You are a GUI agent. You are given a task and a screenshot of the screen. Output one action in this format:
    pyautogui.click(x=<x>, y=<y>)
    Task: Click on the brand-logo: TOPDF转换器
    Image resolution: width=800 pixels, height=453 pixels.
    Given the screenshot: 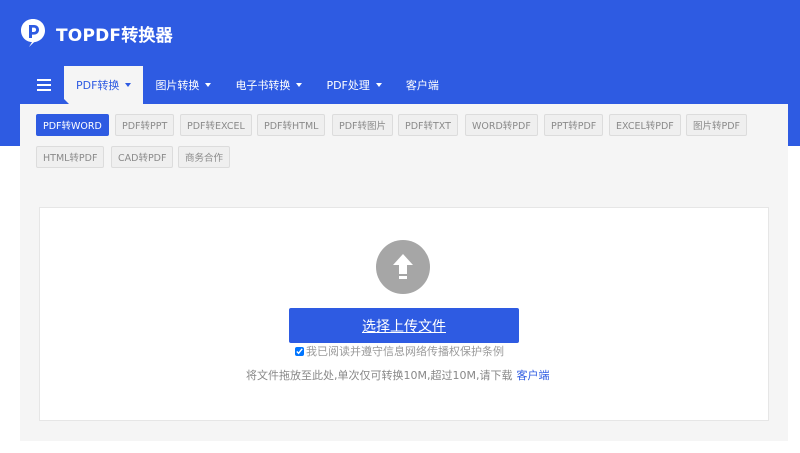 What is the action you would take?
    pyautogui.click(x=96, y=33)
    